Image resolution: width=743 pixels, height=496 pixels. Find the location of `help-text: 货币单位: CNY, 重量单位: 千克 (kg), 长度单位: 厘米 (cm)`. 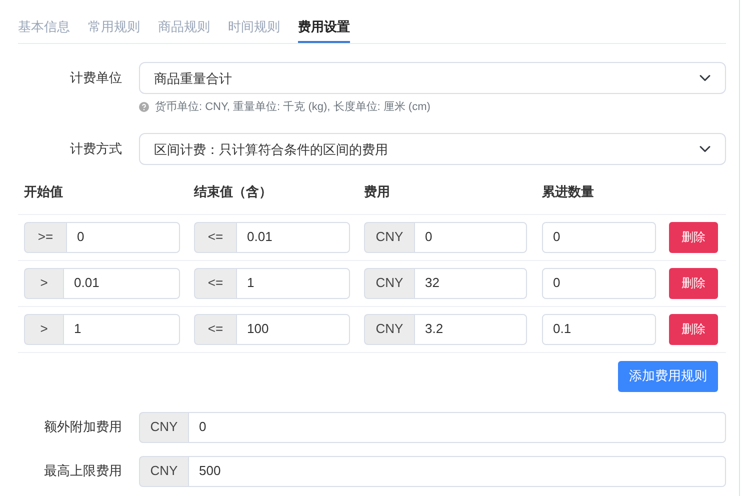

help-text: 货币单位: CNY, 重量单位: 千克 (kg), 长度单位: 厘米 (cm) is located at coordinates (292, 107).